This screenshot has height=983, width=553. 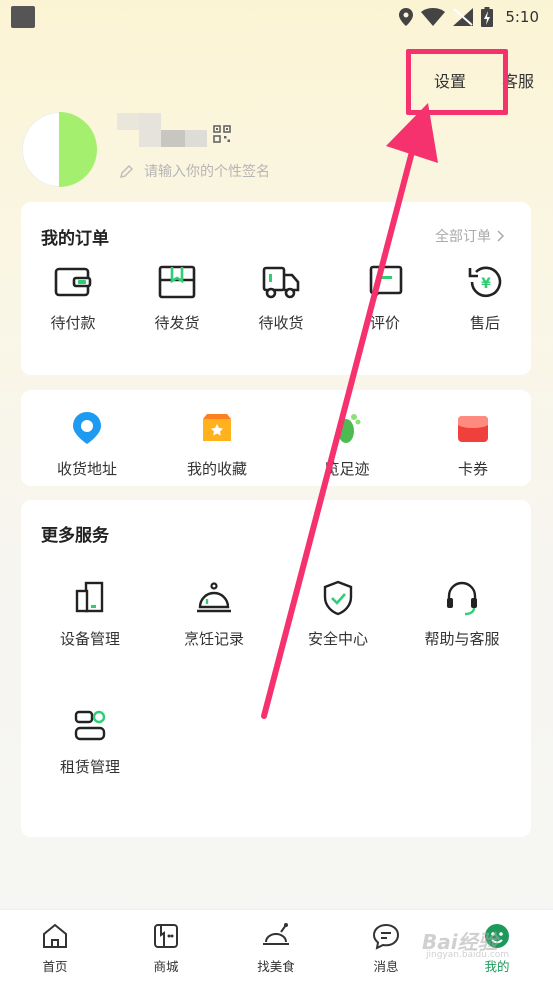 I want to click on quick-item-label: 收货地址, so click(x=86, y=469).